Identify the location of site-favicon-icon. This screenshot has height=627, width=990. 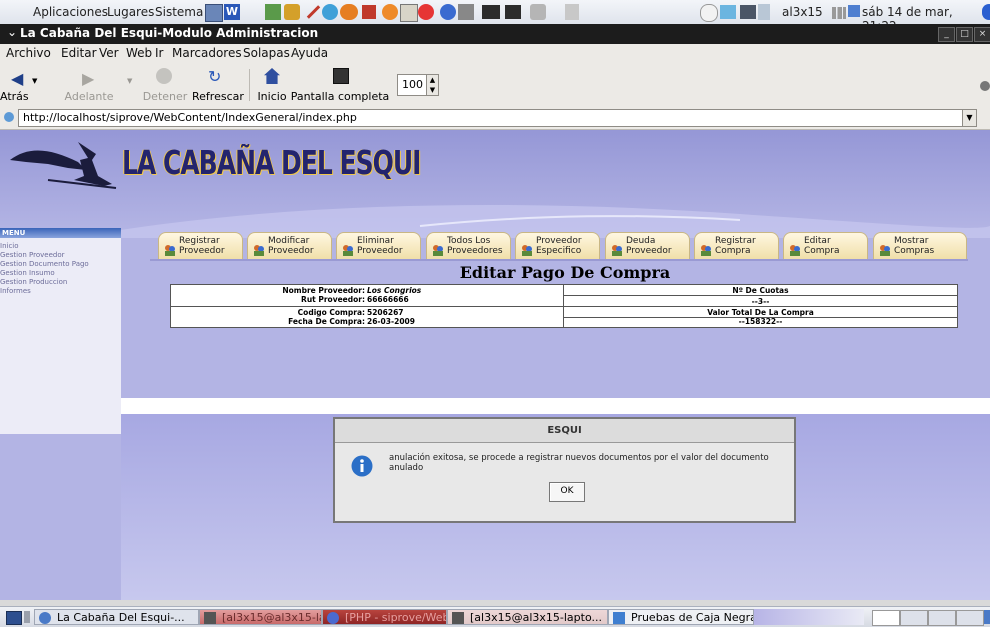
(9, 117).